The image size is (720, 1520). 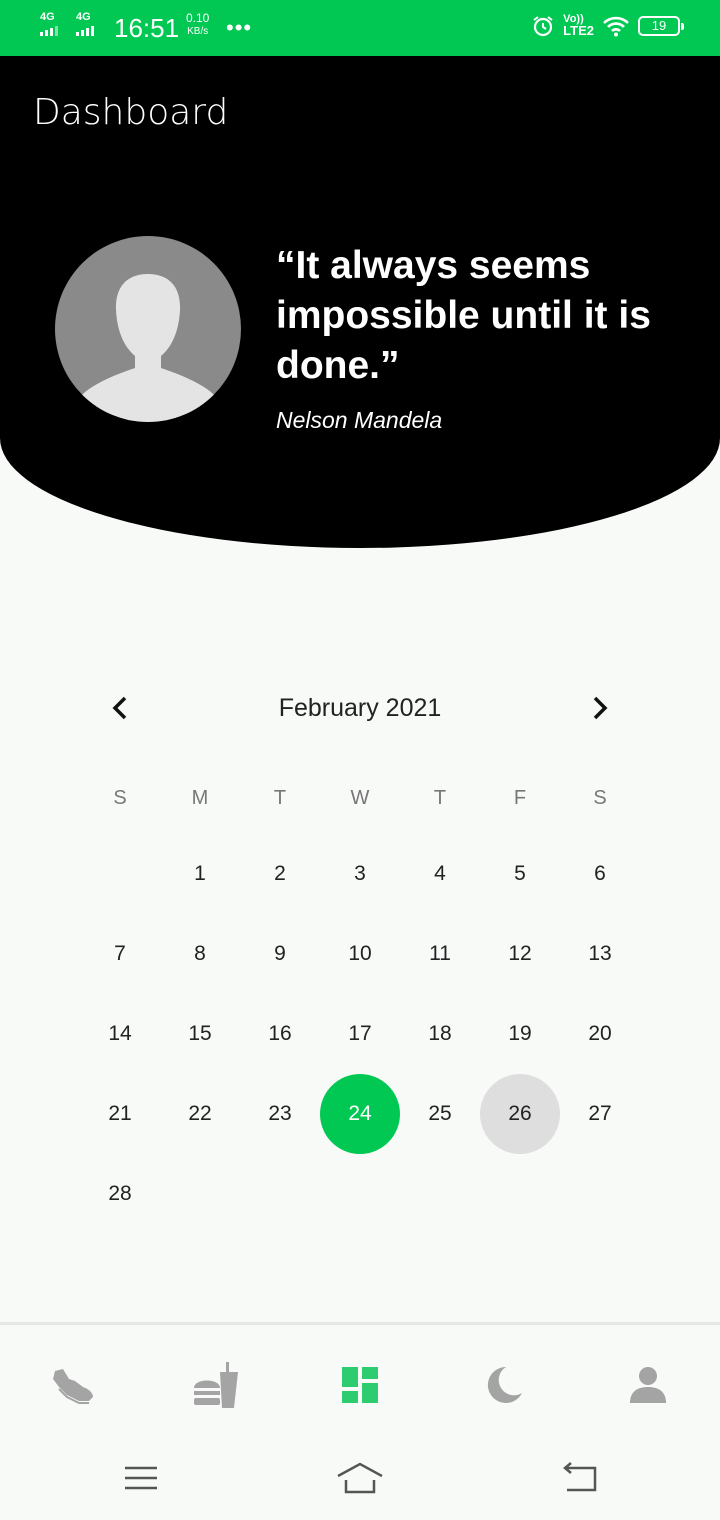 I want to click on calendar-day-1: 1, so click(x=200, y=874).